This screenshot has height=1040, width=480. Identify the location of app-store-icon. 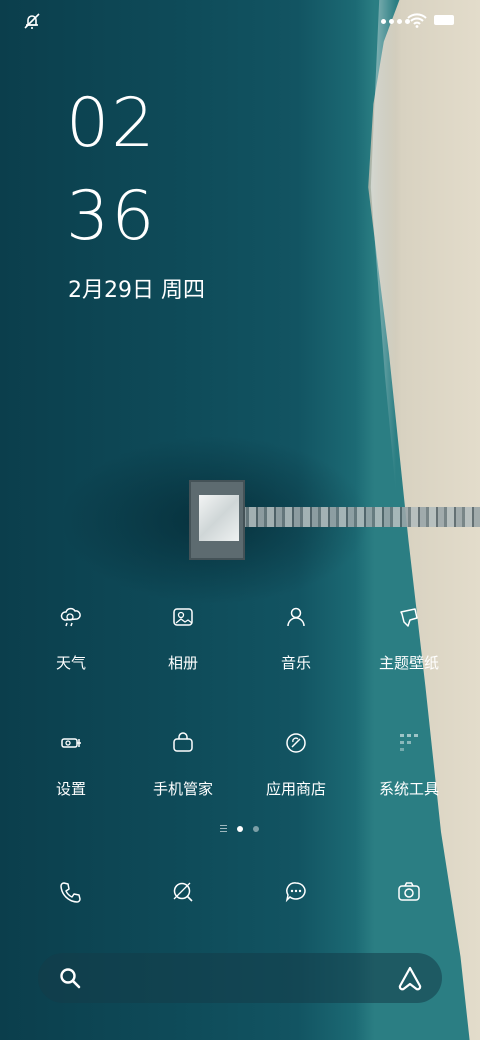
(296, 743).